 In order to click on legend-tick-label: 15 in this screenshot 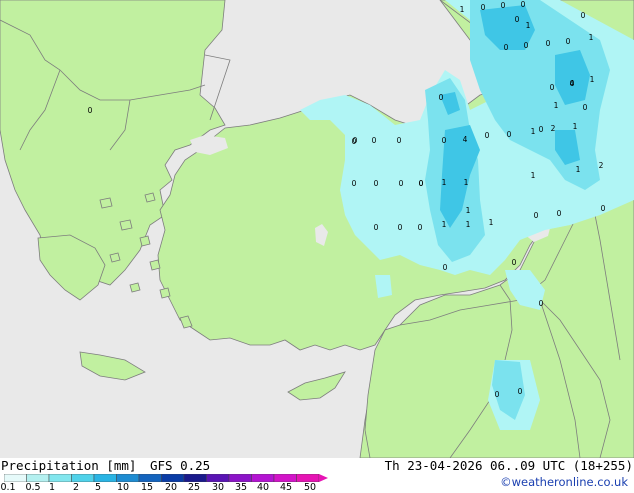, I will do `click(147, 487)`.